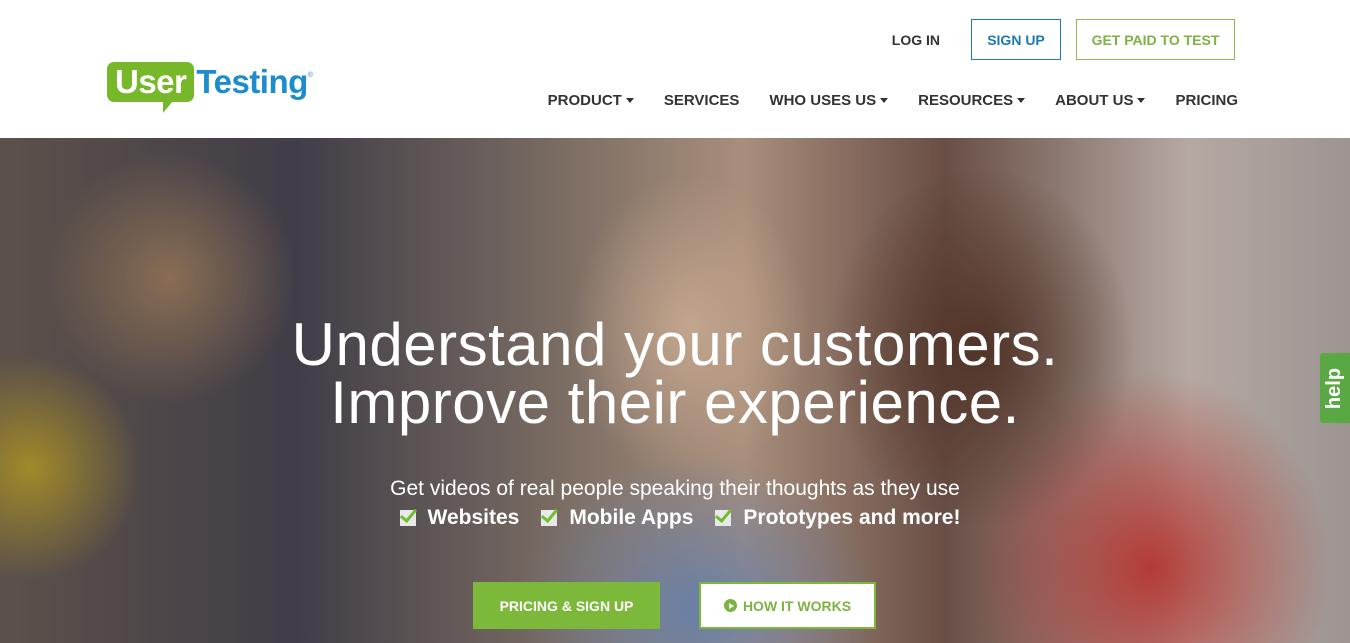 The width and height of the screenshot is (1350, 643). I want to click on play-circle-icon, so click(730, 605).